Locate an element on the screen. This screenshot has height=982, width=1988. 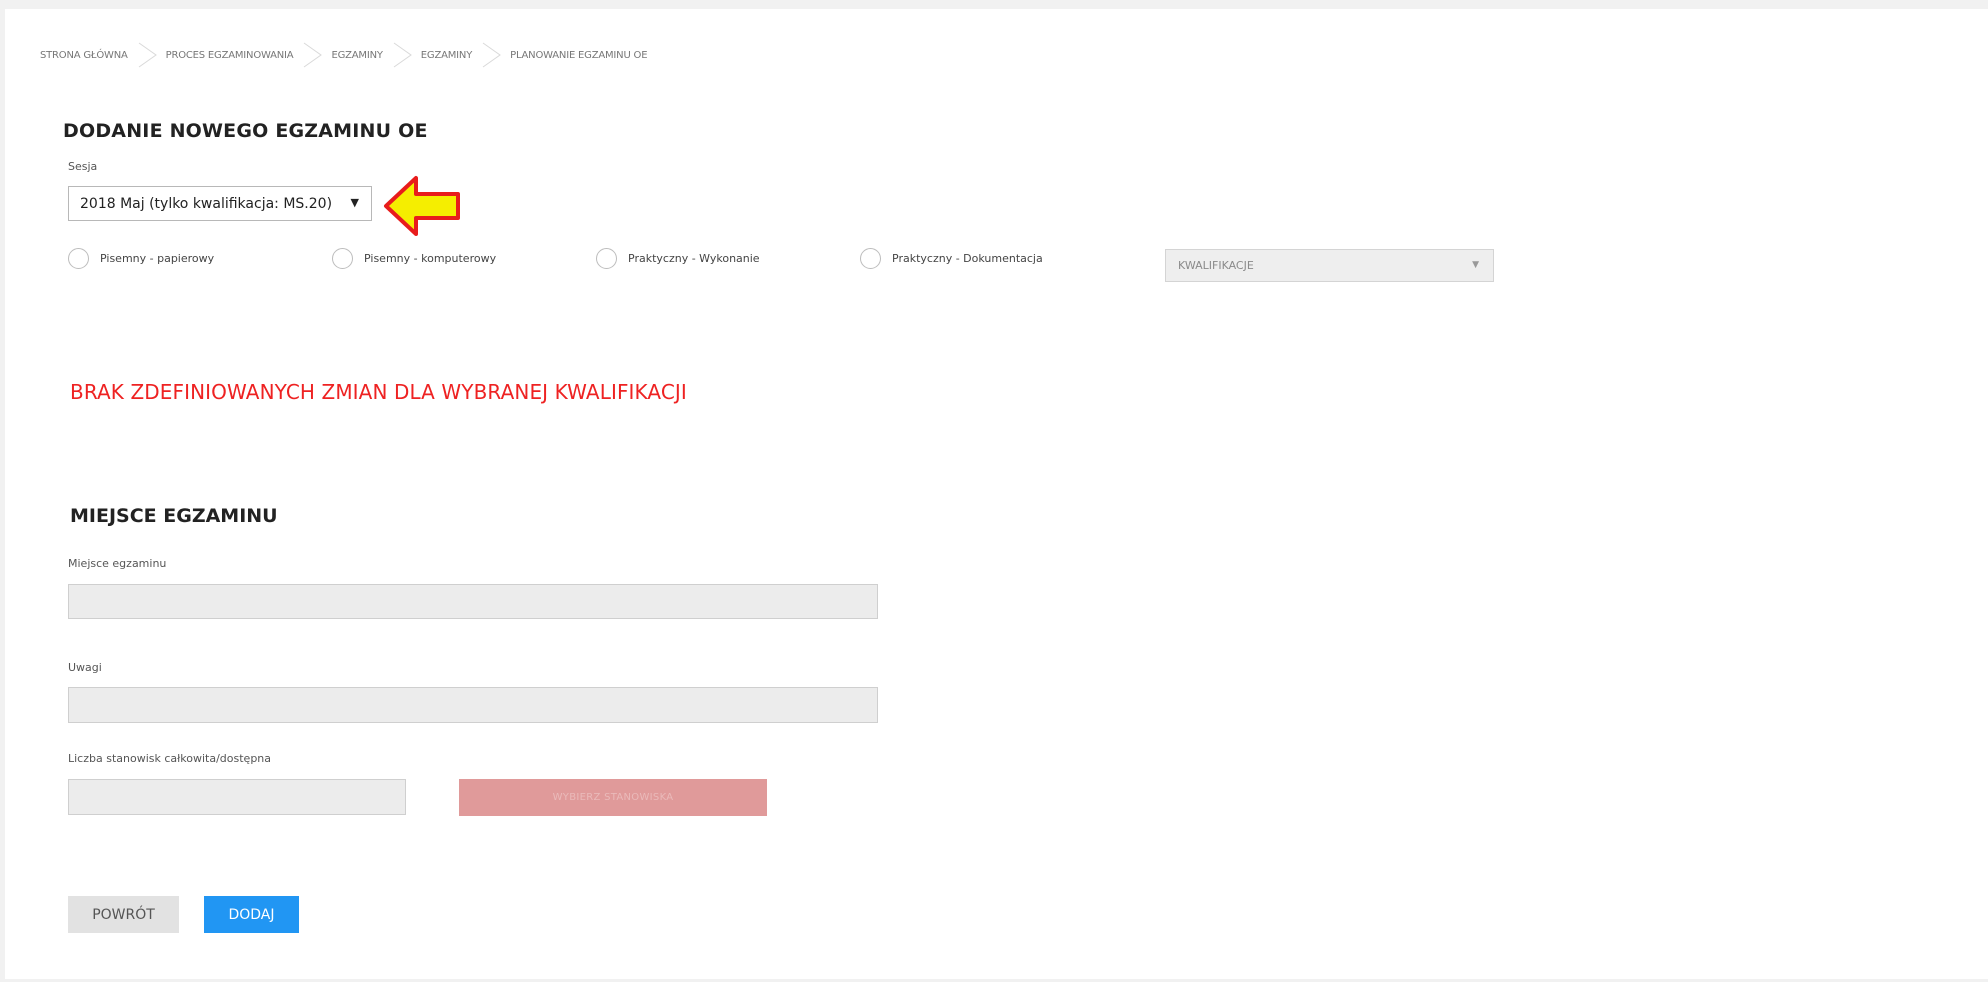
exam-place-section-title: MIEJSCE EGZAMINU is located at coordinates (174, 516).